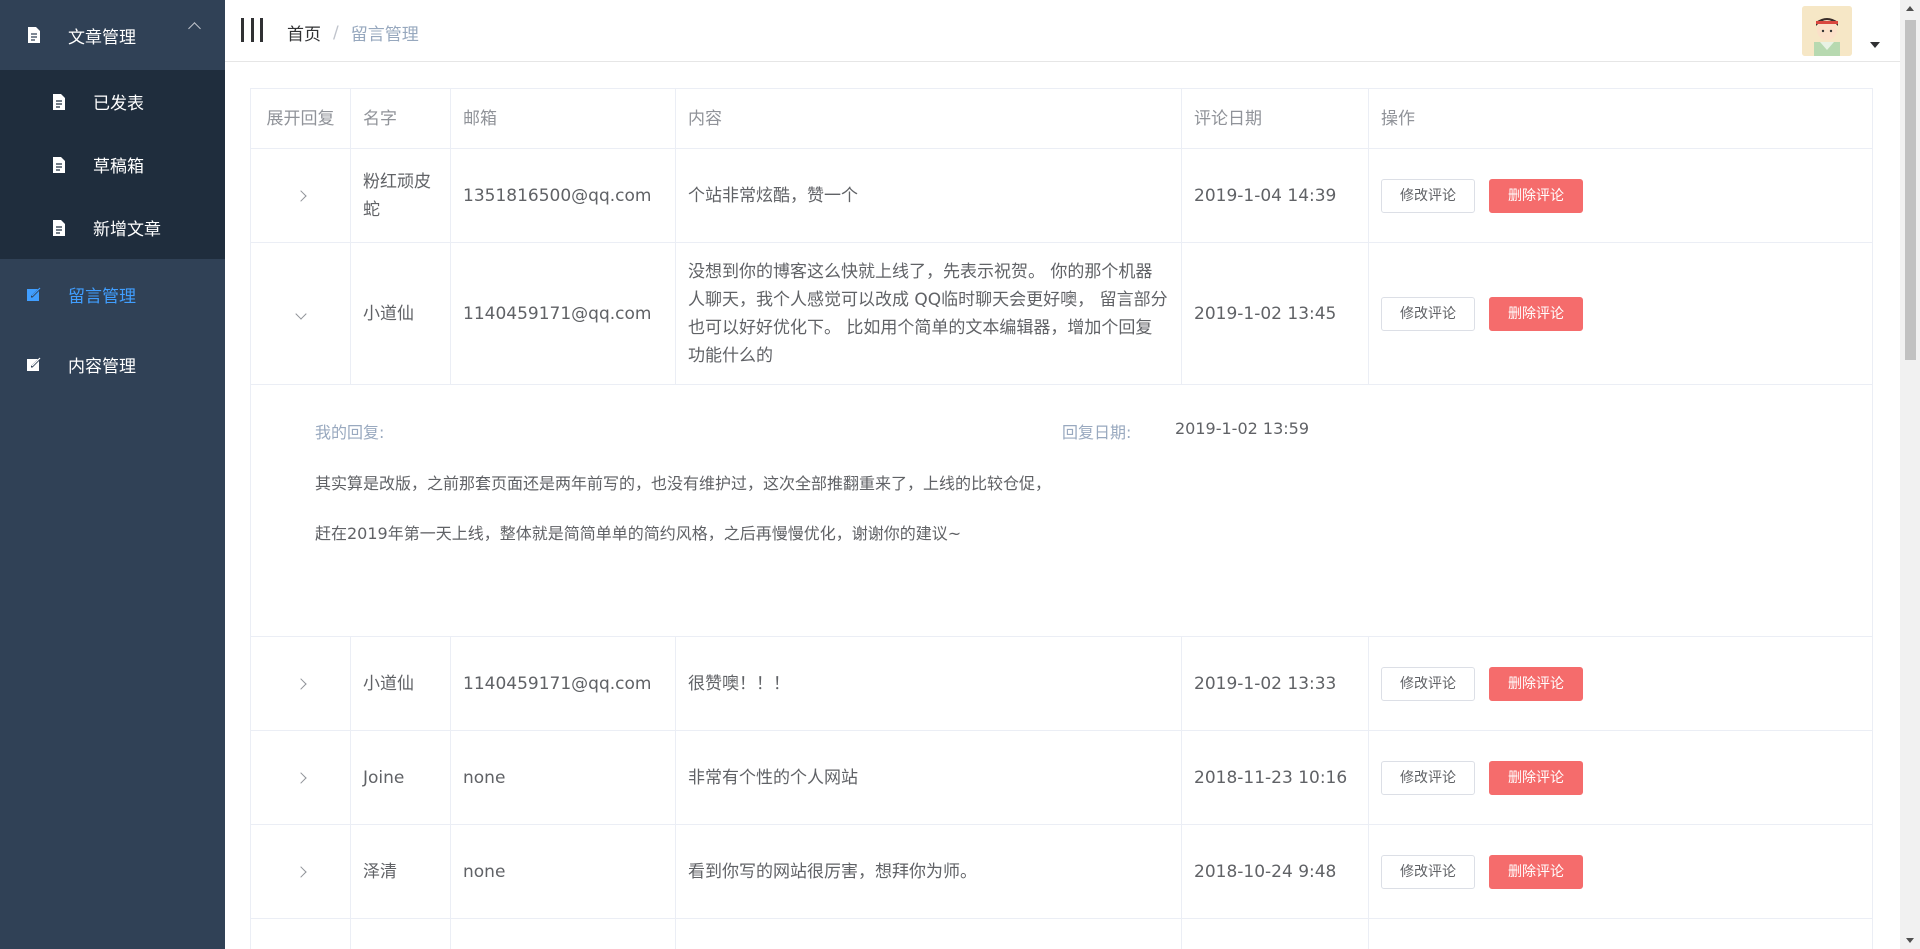 This screenshot has height=949, width=1920. What do you see at coordinates (563, 195) in the screenshot?
I see `email-cell: 1351816500@qq.com` at bounding box center [563, 195].